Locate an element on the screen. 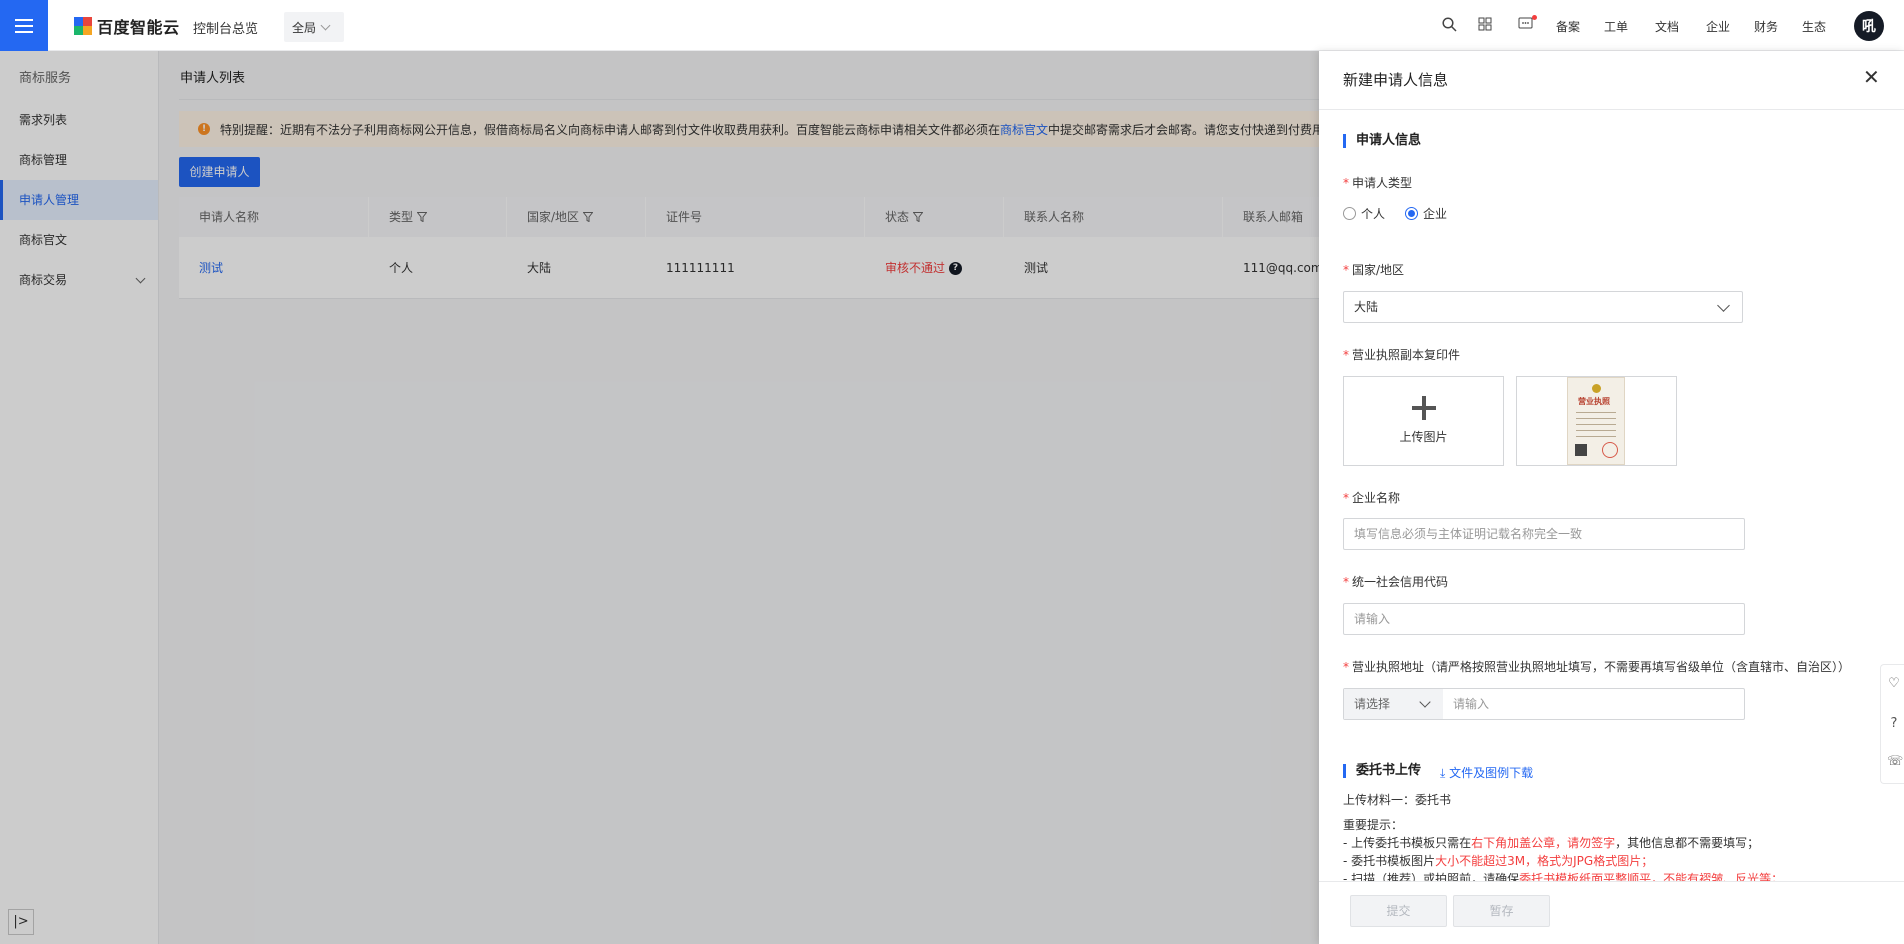  help-icon: ? is located at coordinates (1894, 724).